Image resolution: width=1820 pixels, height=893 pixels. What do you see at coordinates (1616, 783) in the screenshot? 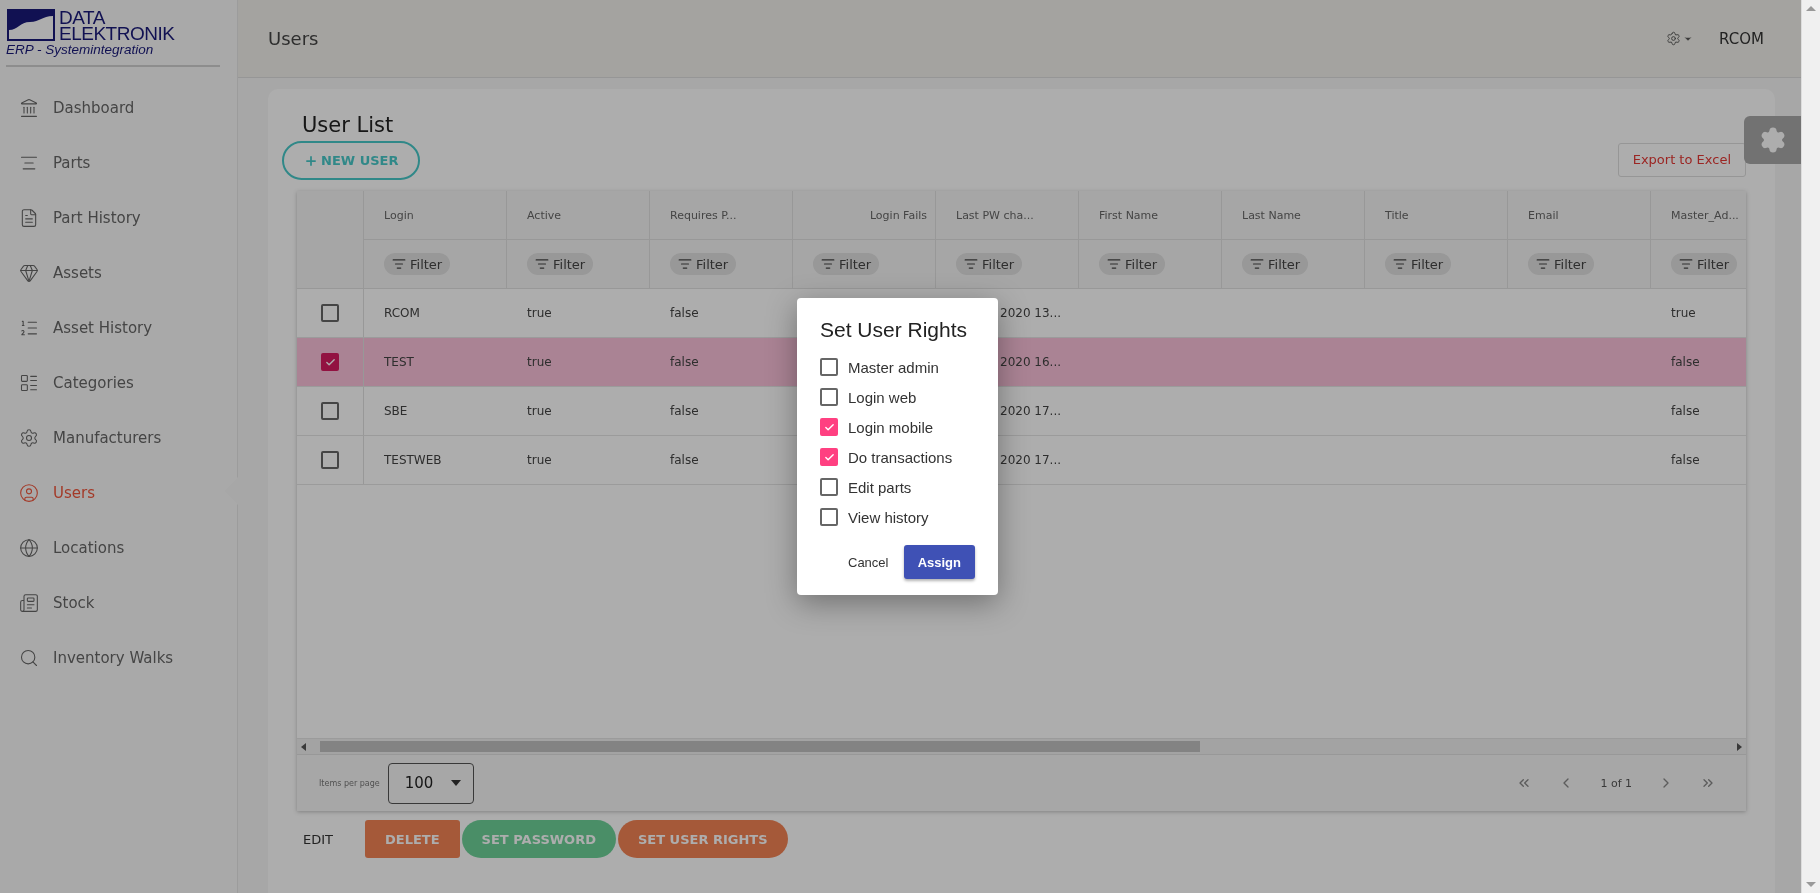
I see `page-info: 1 of 1` at bounding box center [1616, 783].